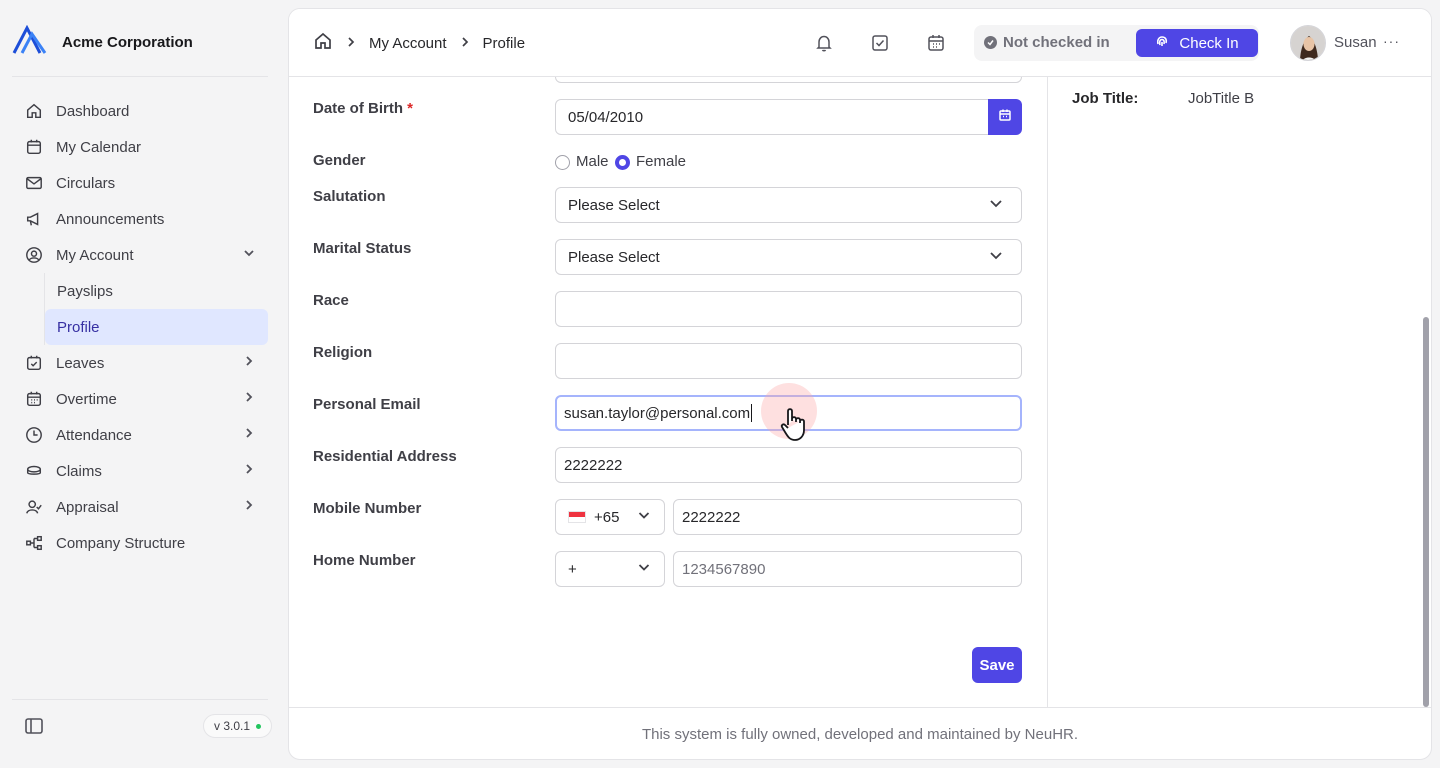 The width and height of the screenshot is (1440, 768). Describe the element at coordinates (156, 291) in the screenshot. I see `sidebar-item-payslips: Payslips` at that location.